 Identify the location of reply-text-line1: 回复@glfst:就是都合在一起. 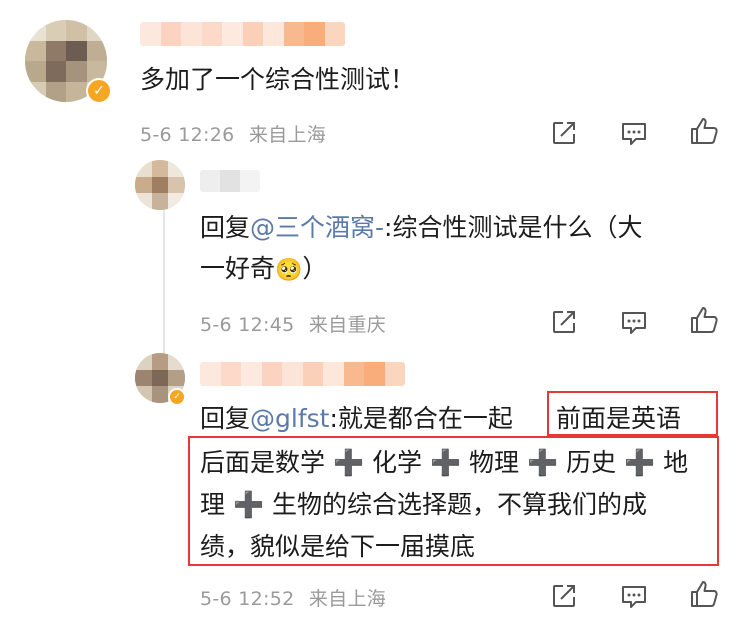
(356, 419).